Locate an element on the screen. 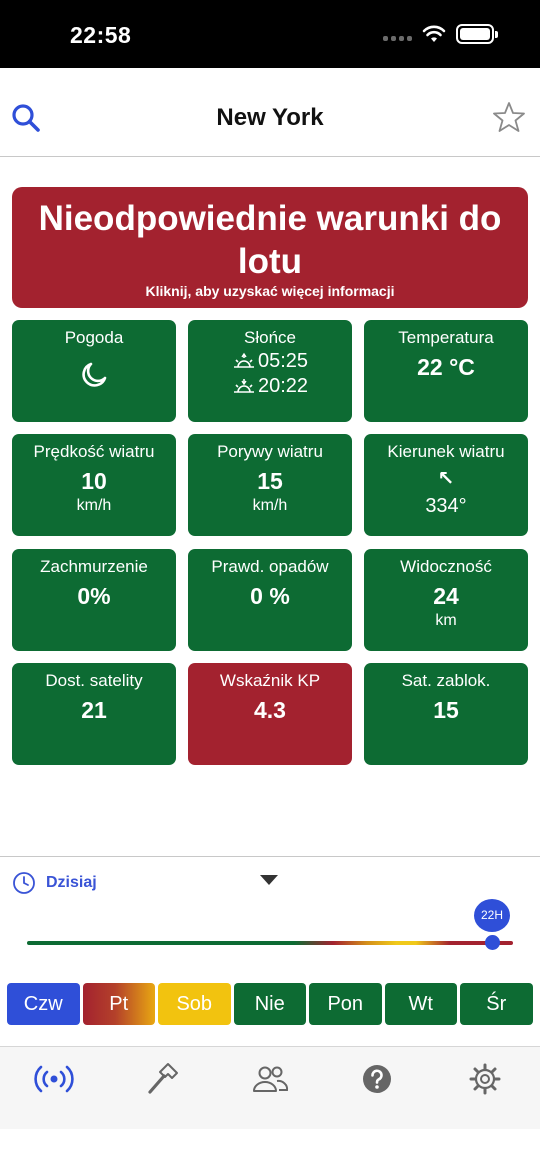 The width and height of the screenshot is (540, 1171). clouds-value: 0% is located at coordinates (94, 596).